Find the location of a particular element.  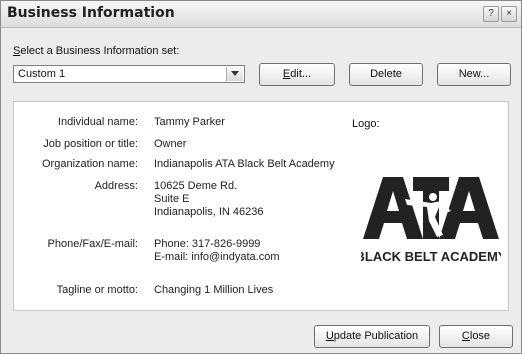

button-label: lose is located at coordinates (480, 336).